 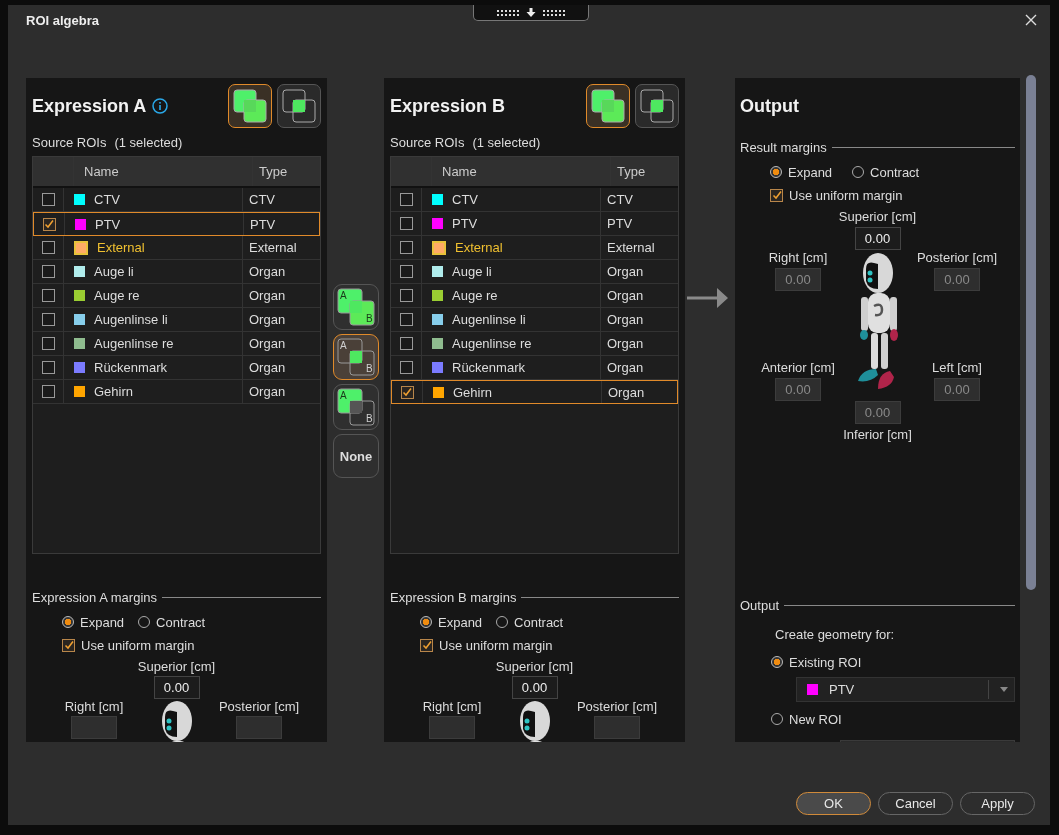 What do you see at coordinates (62, 20) in the screenshot?
I see `window-title: ROI algebra` at bounding box center [62, 20].